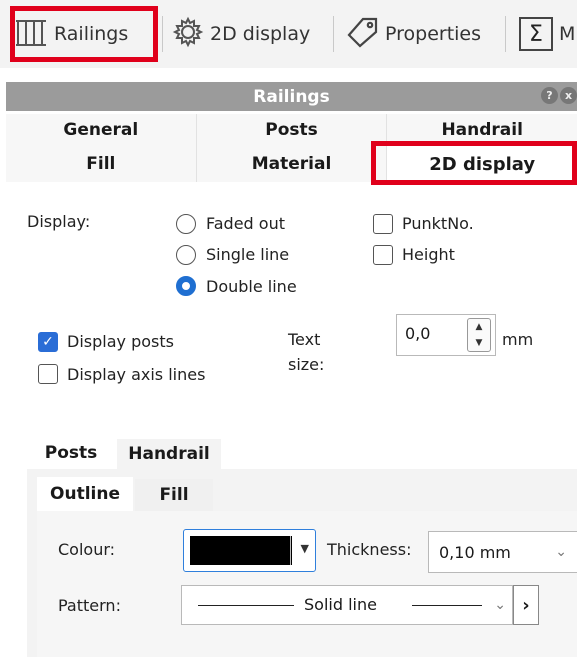 The height and width of the screenshot is (657, 577). Describe the element at coordinates (186, 286) in the screenshot. I see `radio-double-line` at that location.